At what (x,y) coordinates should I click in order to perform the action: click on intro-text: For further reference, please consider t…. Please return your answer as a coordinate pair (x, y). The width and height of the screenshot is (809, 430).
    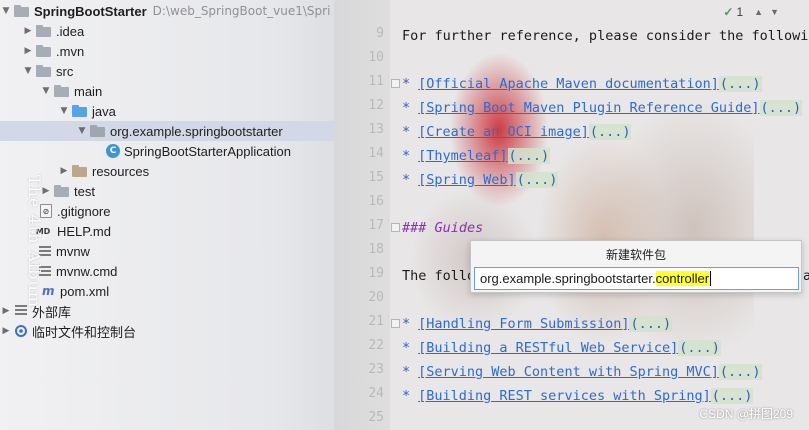
    Looking at the image, I should click on (605, 36).